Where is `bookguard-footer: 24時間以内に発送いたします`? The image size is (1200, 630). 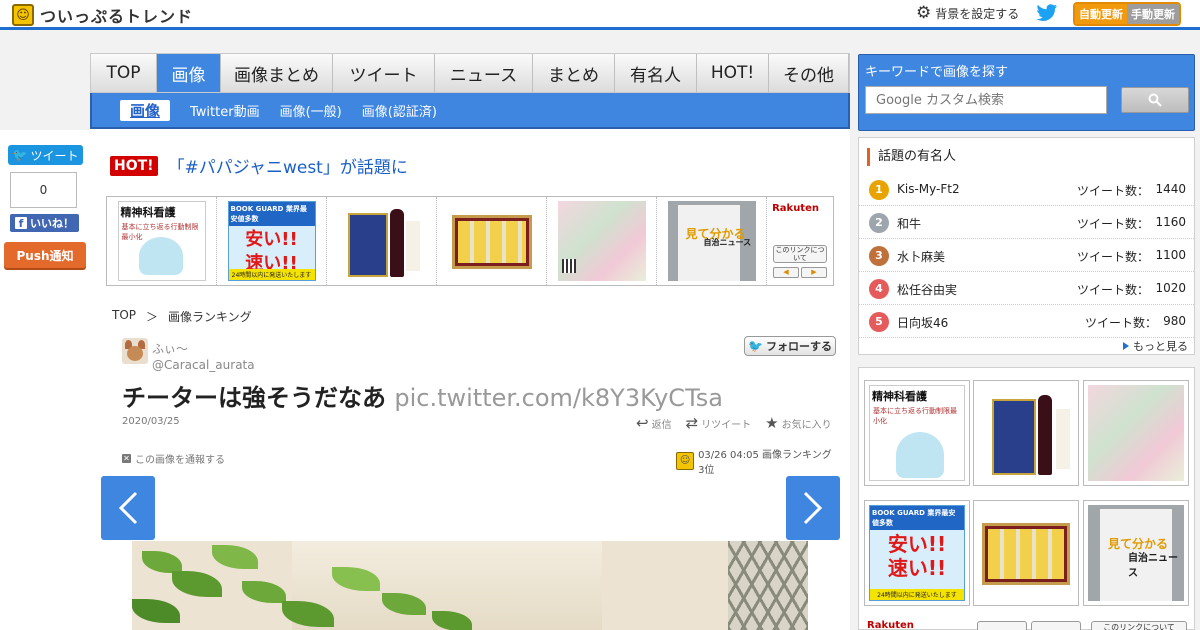 bookguard-footer: 24時間以内に発送いたします is located at coordinates (917, 594).